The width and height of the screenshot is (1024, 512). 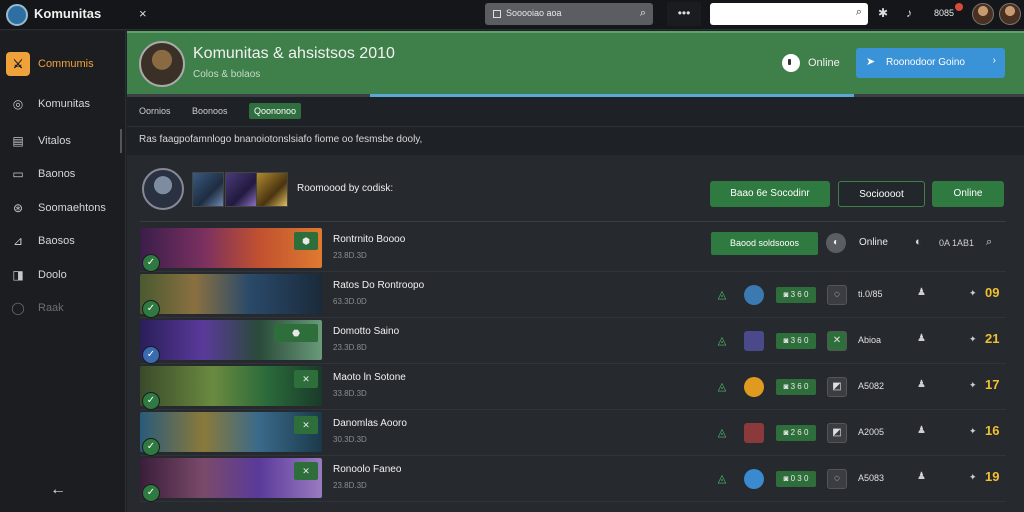 What do you see at coordinates (824, 63) in the screenshot?
I see `online-status-label: Online` at bounding box center [824, 63].